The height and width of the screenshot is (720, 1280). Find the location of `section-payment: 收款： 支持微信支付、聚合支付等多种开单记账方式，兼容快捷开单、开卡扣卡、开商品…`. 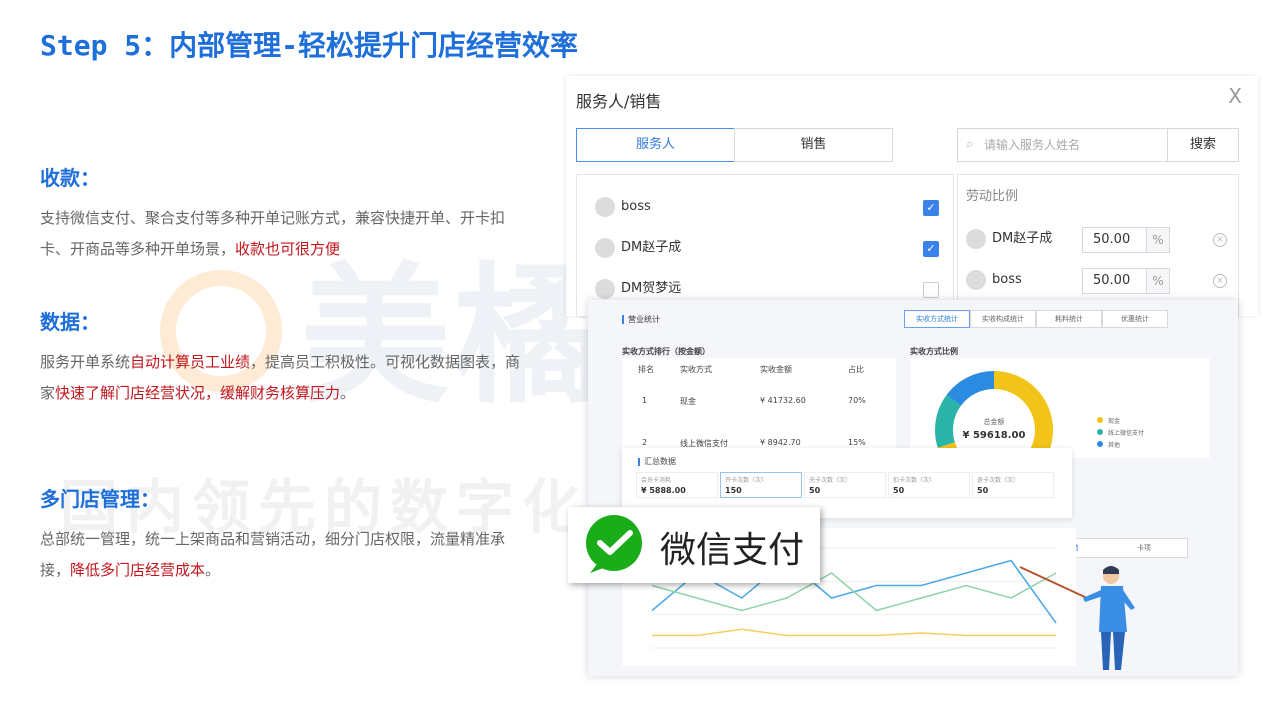

section-payment: 收款： 支持微信支付、聚合支付等多种开单记账方式，兼容快捷开单、开卡扣卡、开商品… is located at coordinates (285, 213).